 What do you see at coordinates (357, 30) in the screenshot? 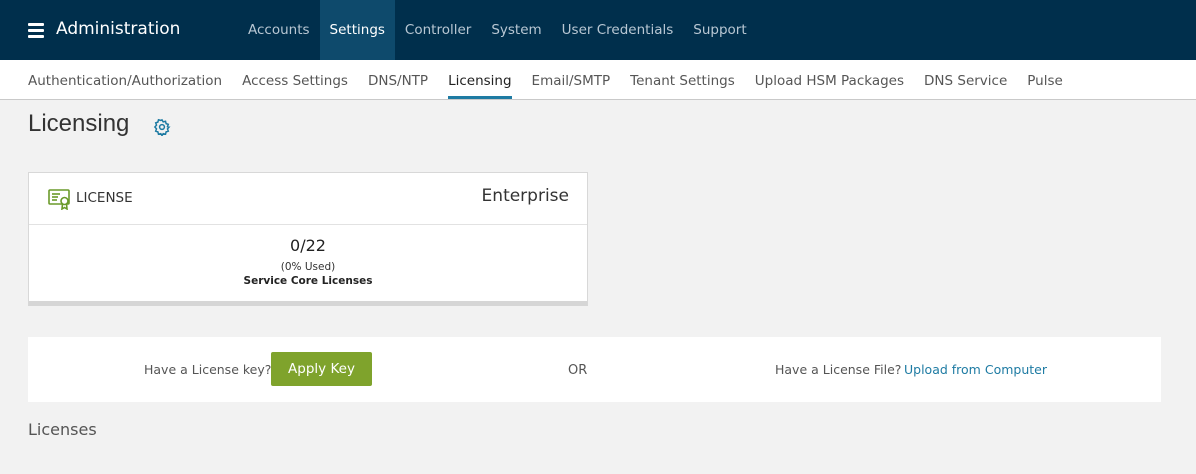
I see `nav-item-settings: Settings` at bounding box center [357, 30].